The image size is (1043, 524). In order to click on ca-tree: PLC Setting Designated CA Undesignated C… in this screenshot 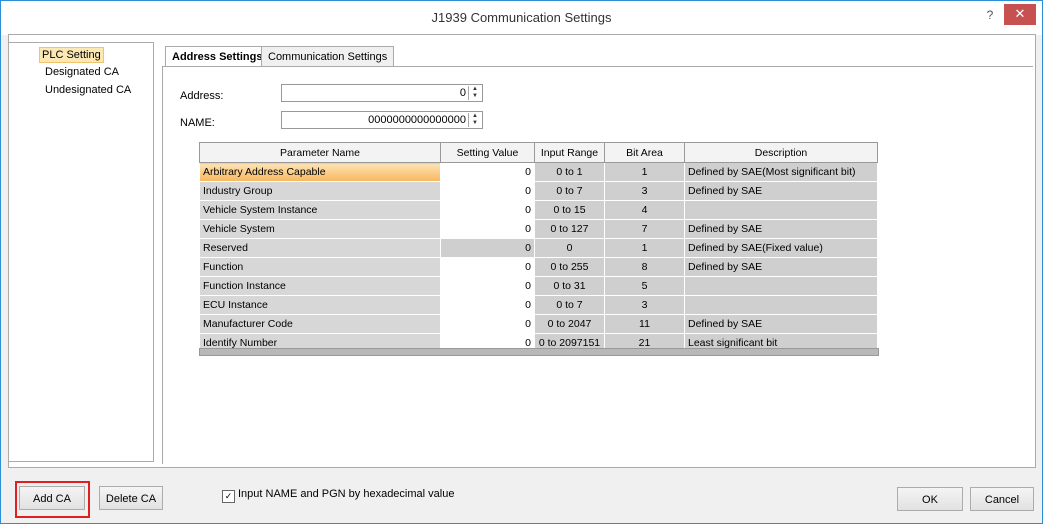, I will do `click(81, 252)`.